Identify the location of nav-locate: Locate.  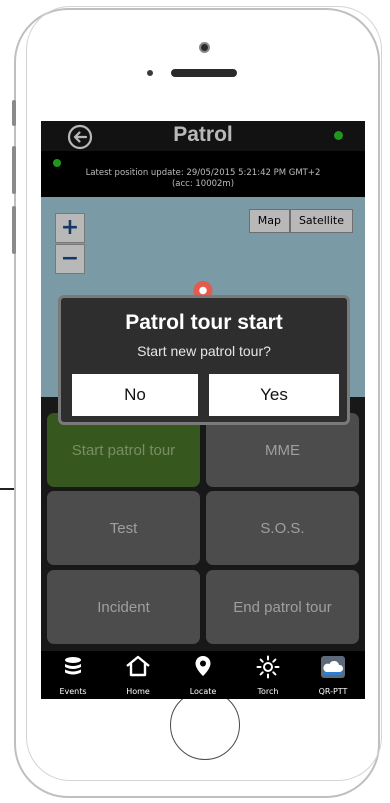
(203, 675).